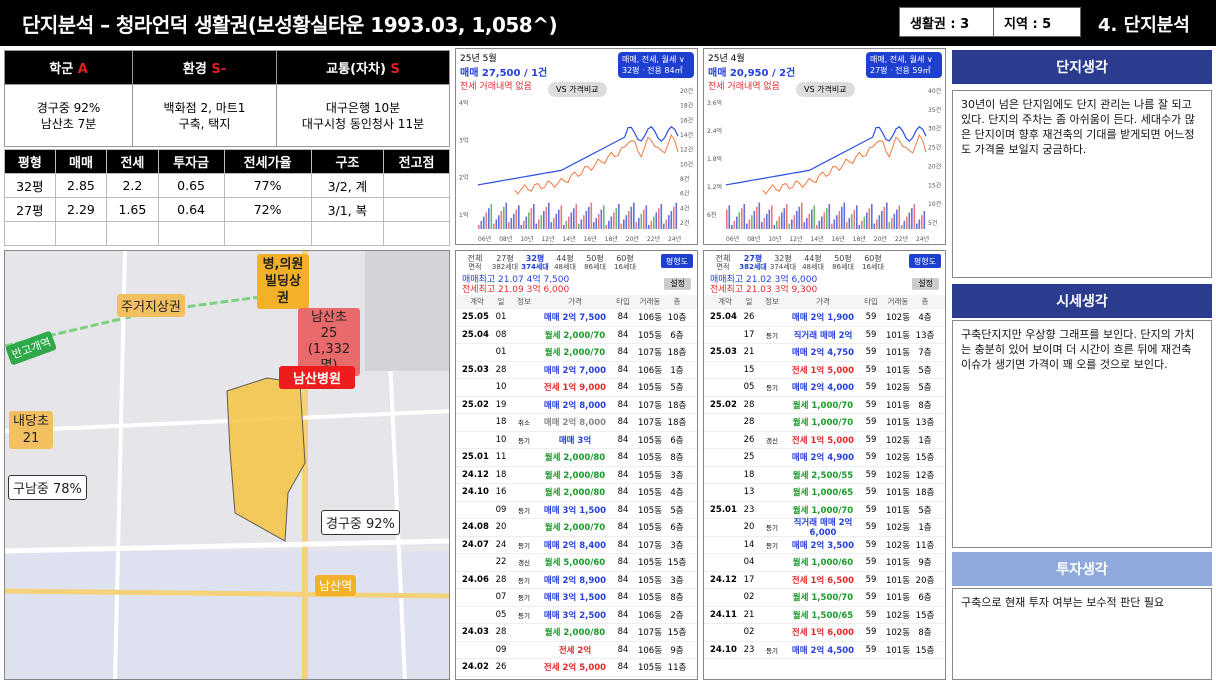  What do you see at coordinates (576, 318) in the screenshot?
I see `tx-row: 25.05 01 매매 2억 7,500 84 106동 10층` at bounding box center [576, 318].